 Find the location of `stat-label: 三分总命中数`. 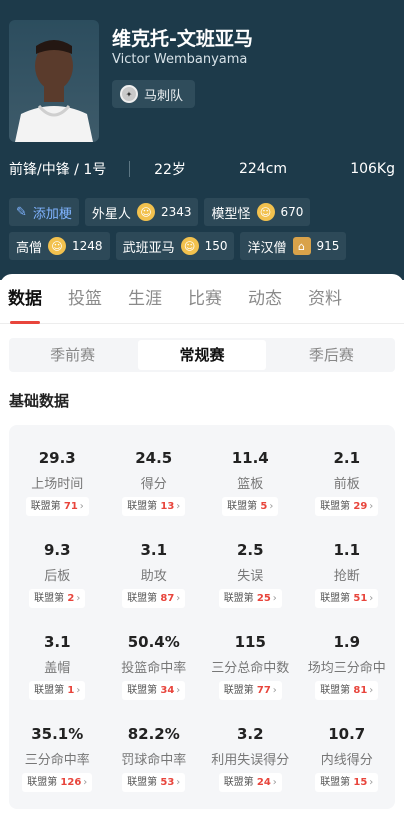

stat-label: 三分总命中数 is located at coordinates (250, 668).